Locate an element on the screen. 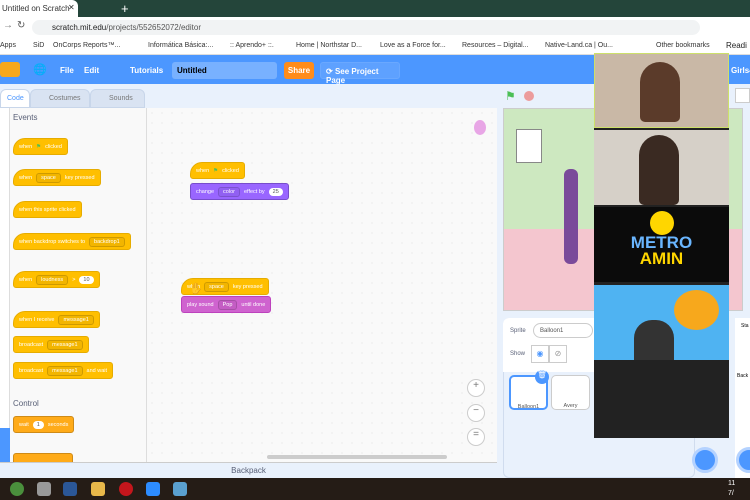 This screenshot has height=500, width=750. bookmark: Other bookmarks is located at coordinates (683, 45).